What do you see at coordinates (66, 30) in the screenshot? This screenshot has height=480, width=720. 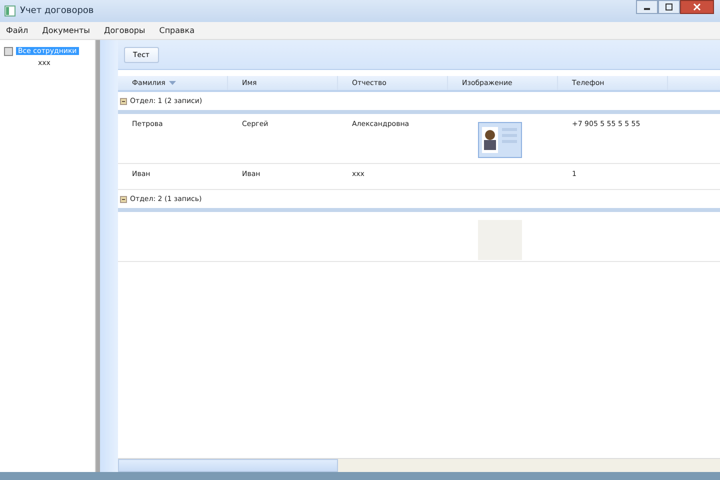 I see `menu-item: Документы` at bounding box center [66, 30].